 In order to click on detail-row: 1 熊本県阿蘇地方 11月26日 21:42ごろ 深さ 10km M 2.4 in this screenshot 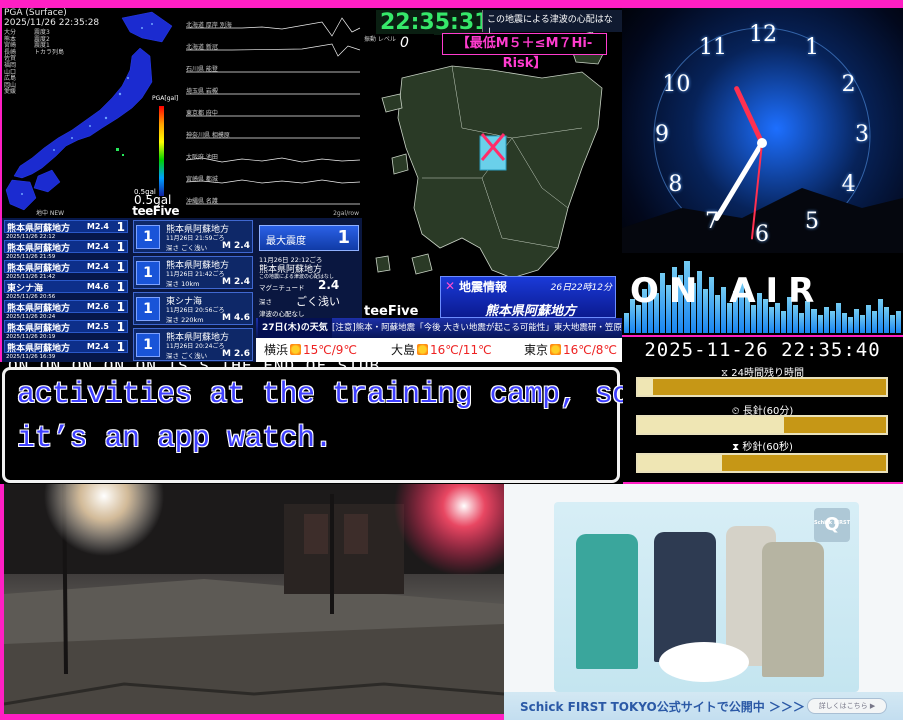, I will do `click(193, 272)`.